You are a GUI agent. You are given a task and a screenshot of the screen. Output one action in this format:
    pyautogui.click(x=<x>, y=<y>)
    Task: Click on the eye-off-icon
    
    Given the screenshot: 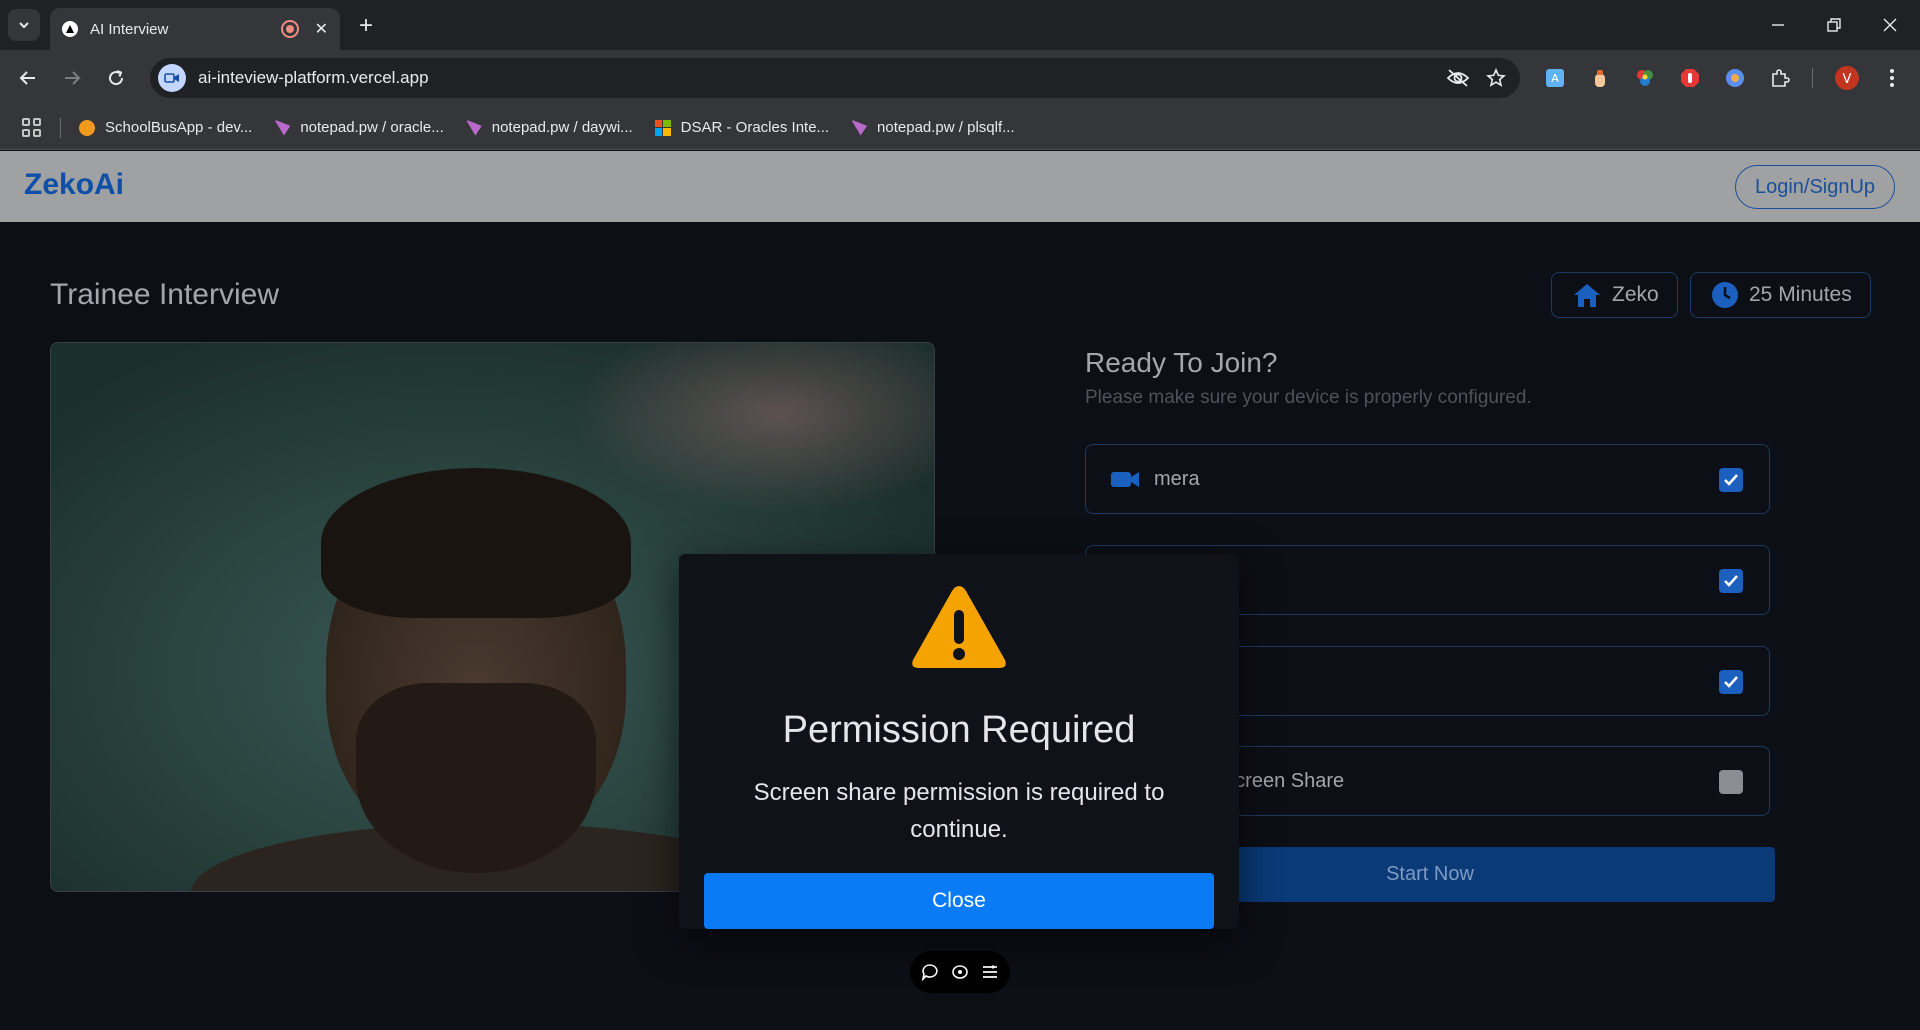 What is the action you would take?
    pyautogui.click(x=1458, y=78)
    